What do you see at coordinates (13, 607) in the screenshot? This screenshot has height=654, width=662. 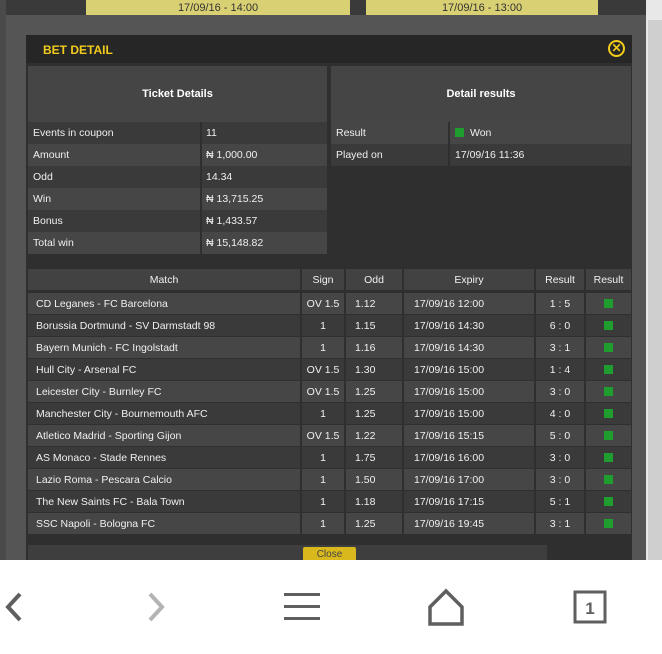 I see `chevron-left-icon` at bounding box center [13, 607].